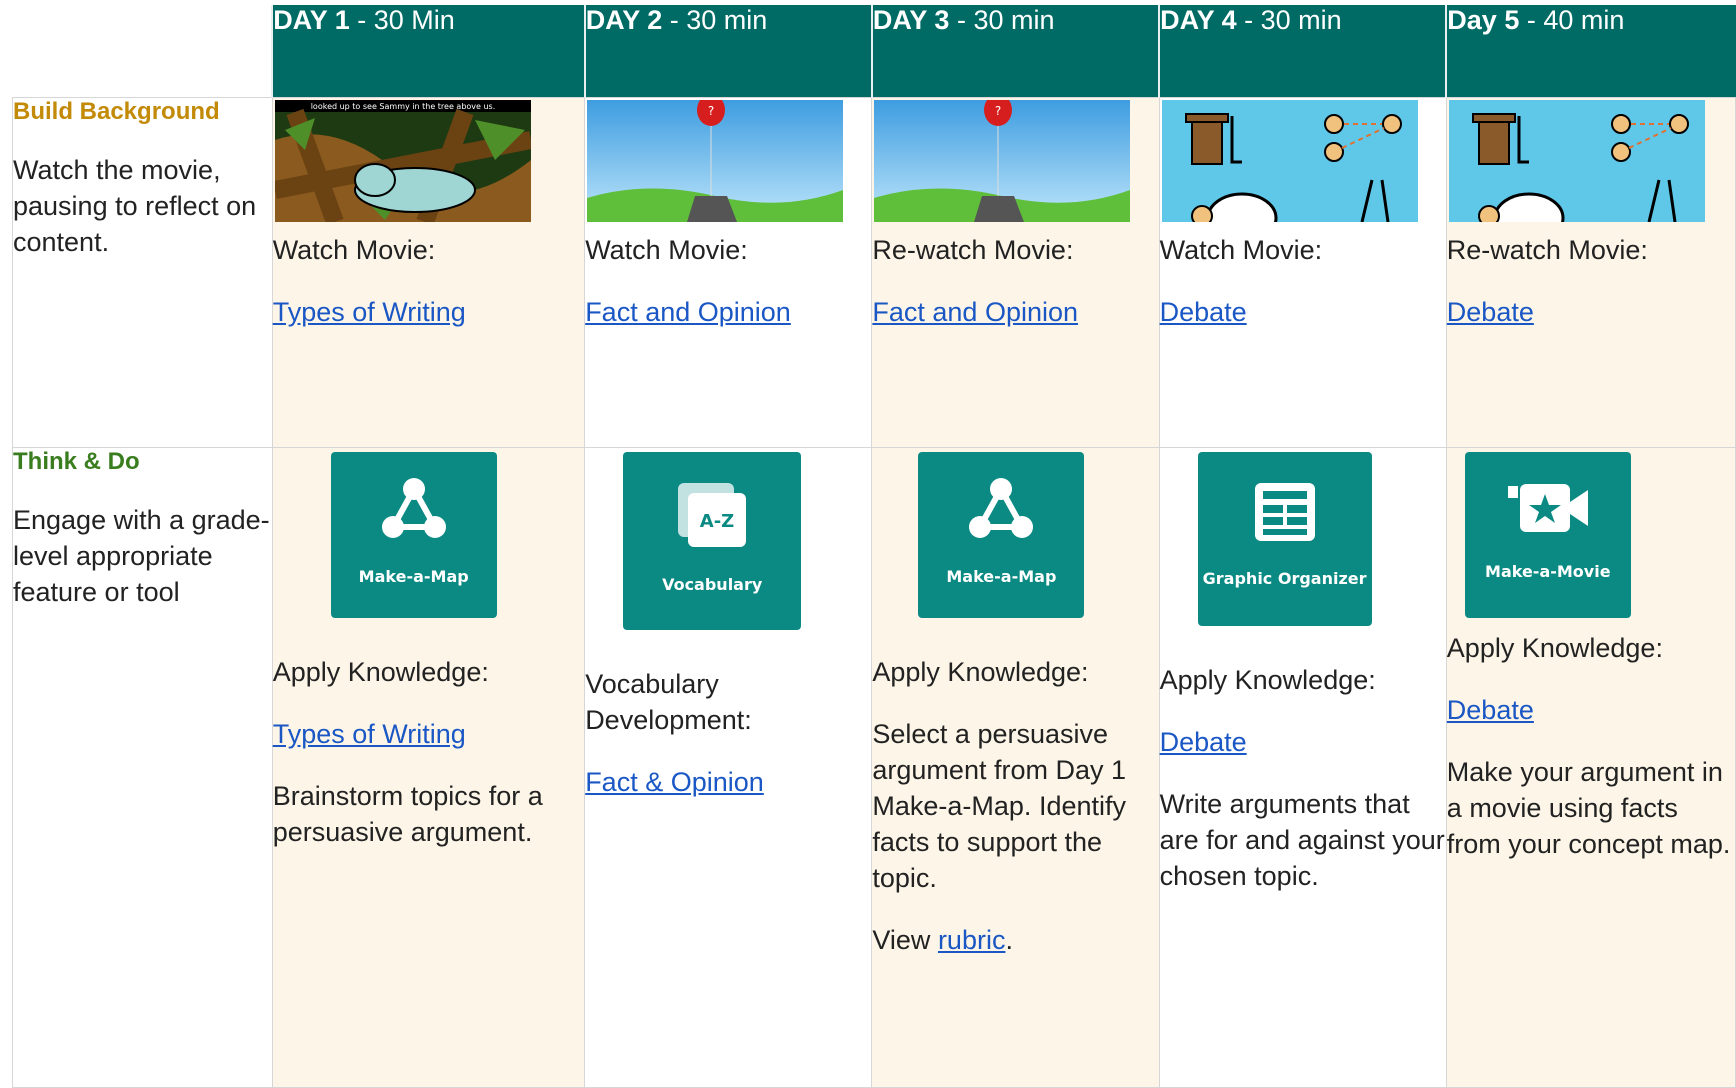 The width and height of the screenshot is (1736, 1088). What do you see at coordinates (1284, 578) in the screenshot?
I see `tool-name: Graphic Organizer` at bounding box center [1284, 578].